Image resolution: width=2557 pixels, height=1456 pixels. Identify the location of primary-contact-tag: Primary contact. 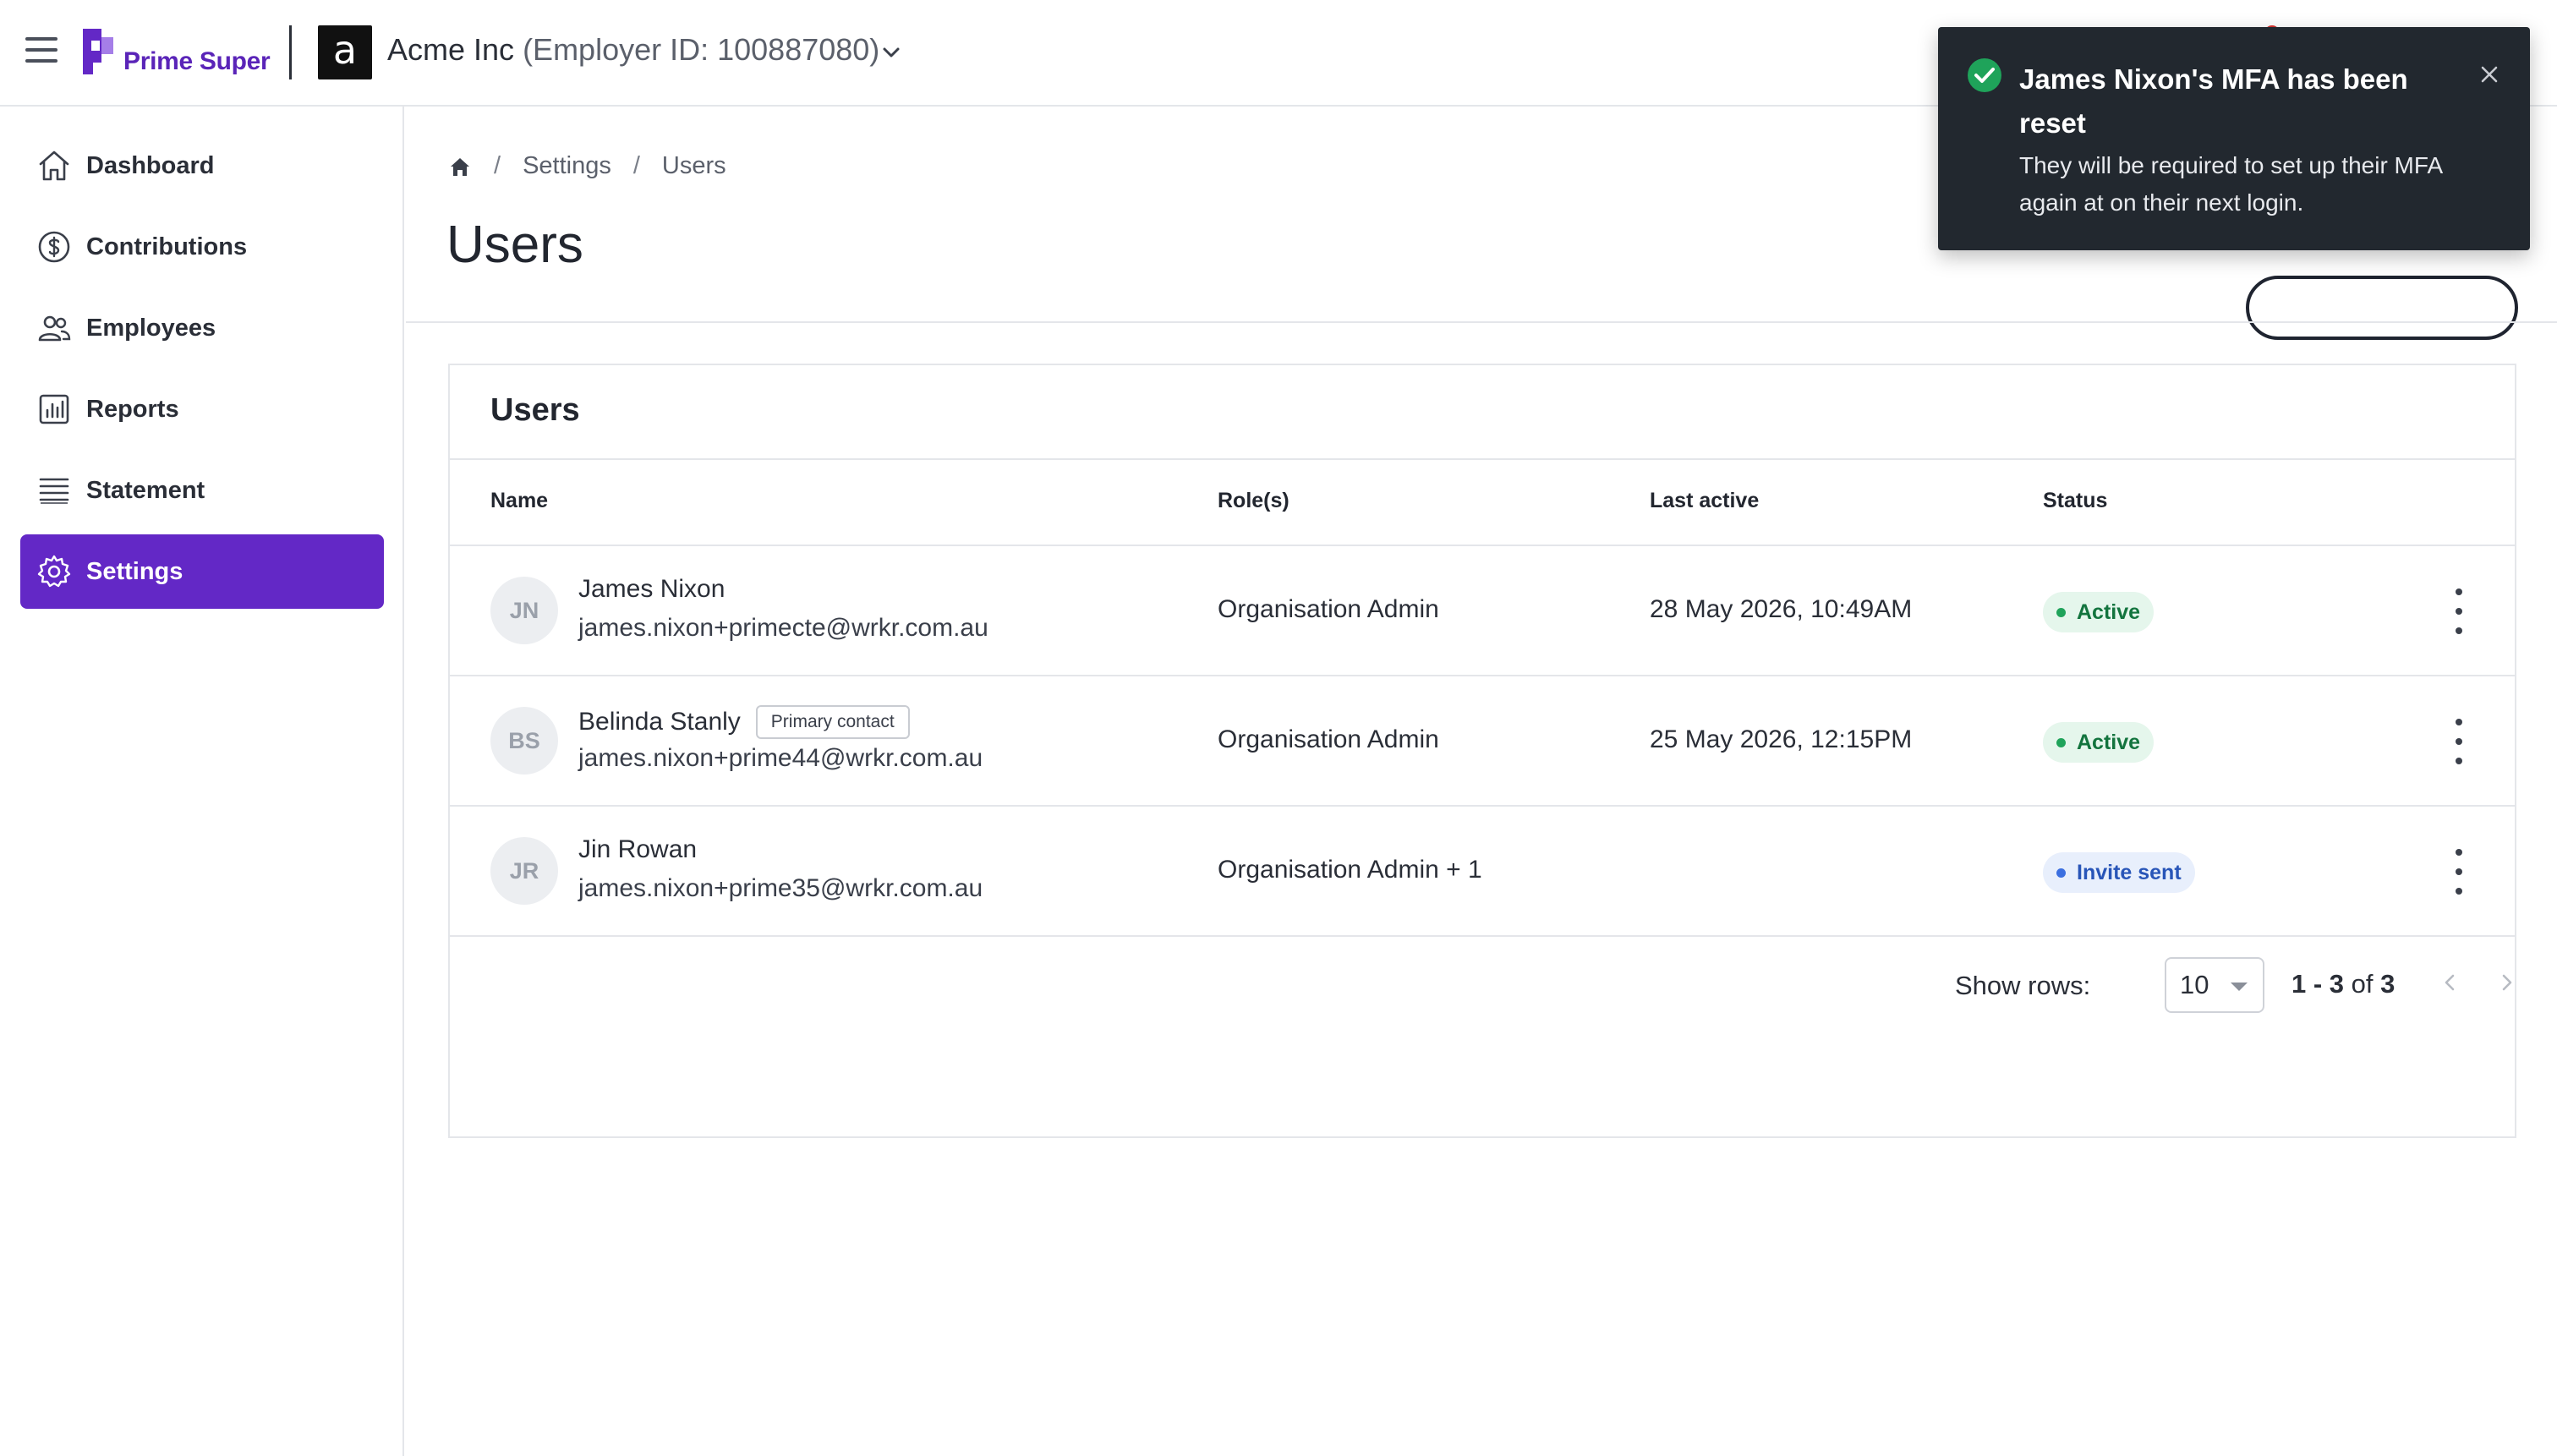
(832, 722).